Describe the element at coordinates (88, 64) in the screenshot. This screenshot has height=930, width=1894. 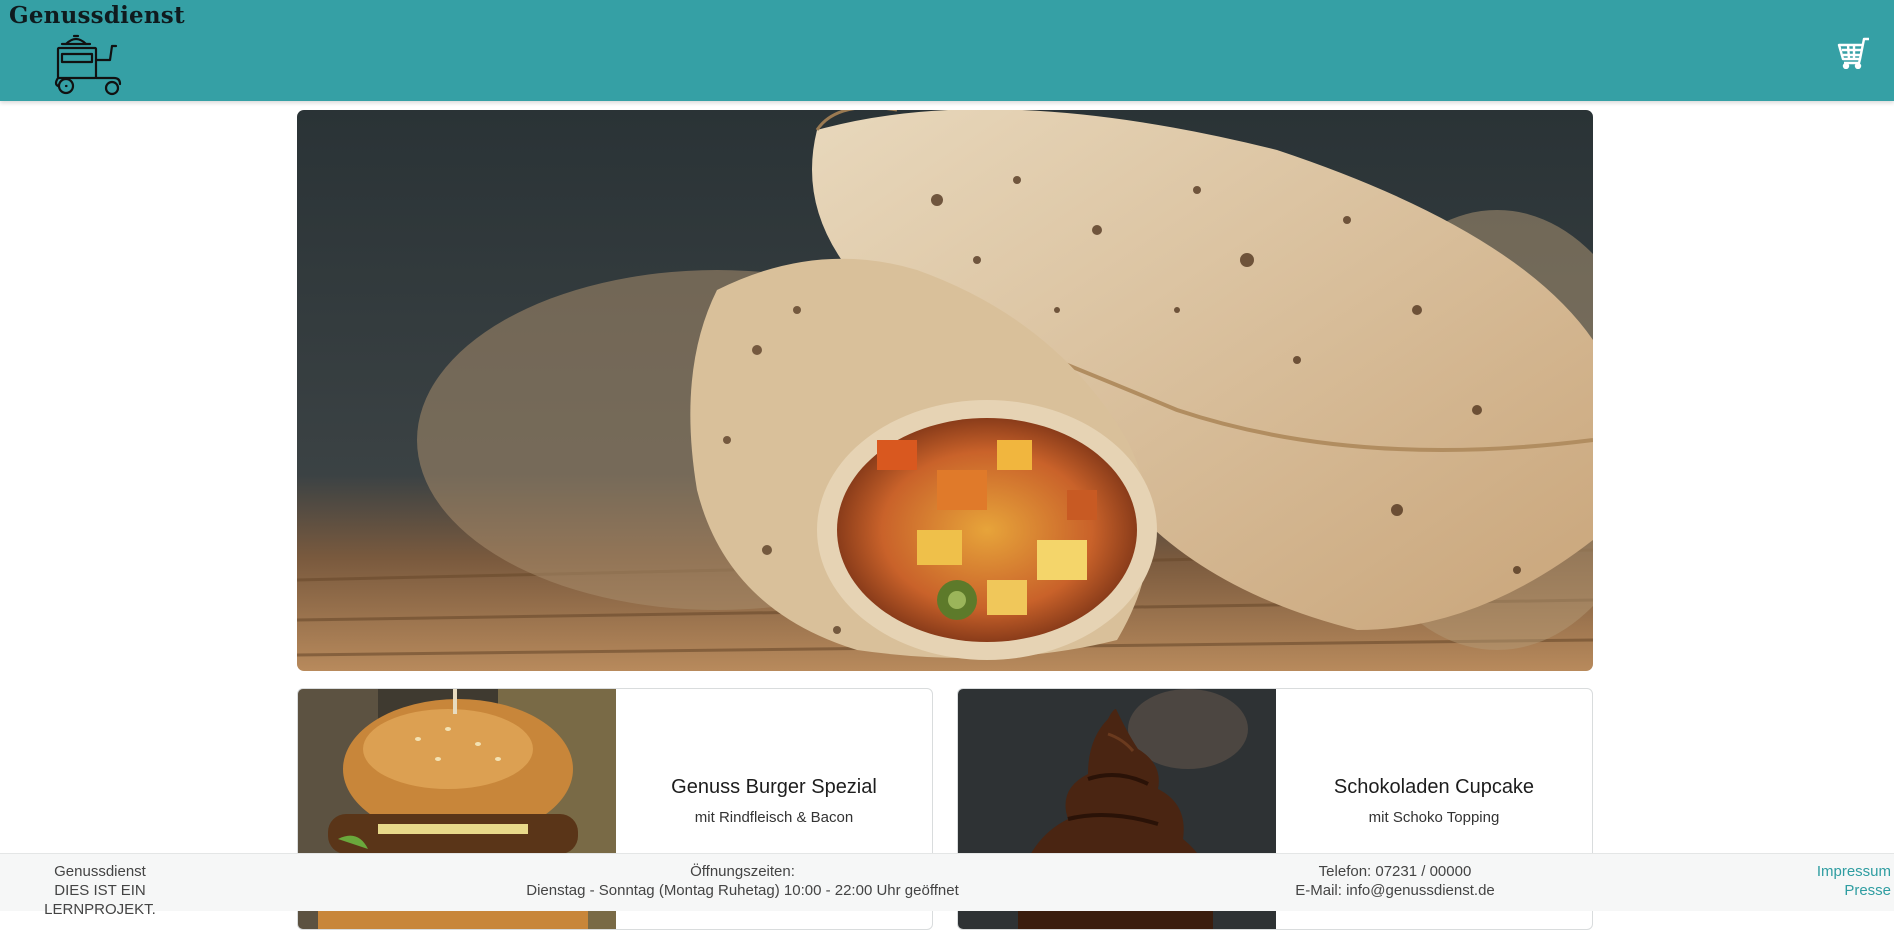
I see `food-scooter-icon` at that location.